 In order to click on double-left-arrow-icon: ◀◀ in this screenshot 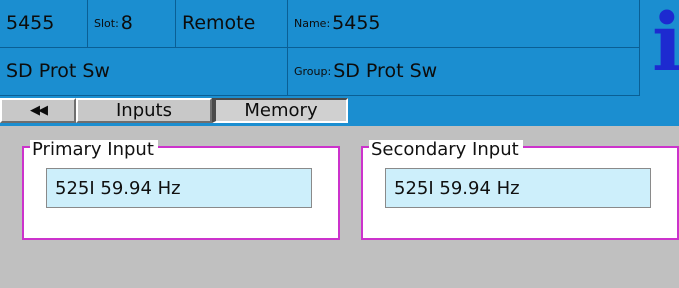, I will do `click(39, 110)`.